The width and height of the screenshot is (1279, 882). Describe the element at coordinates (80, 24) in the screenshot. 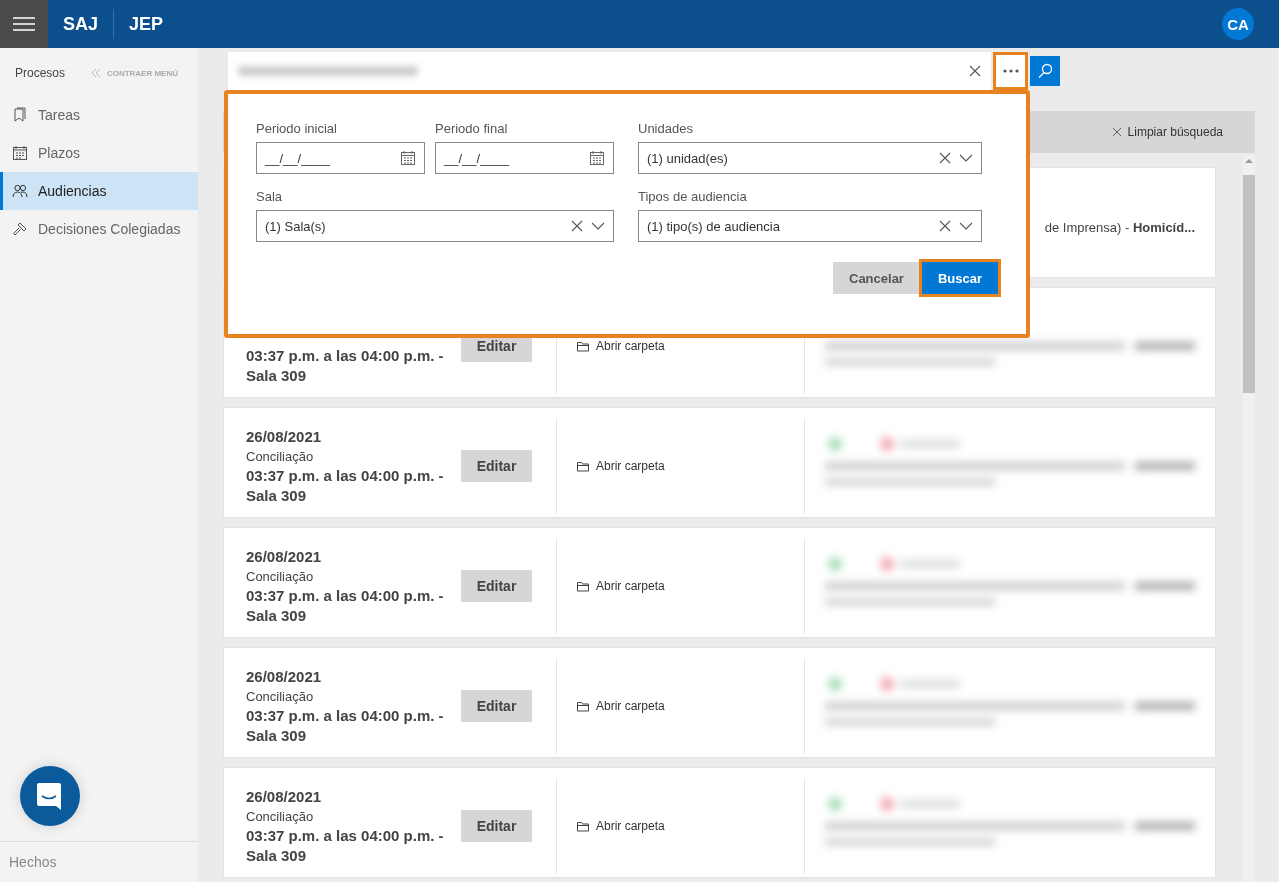

I see `brand-name: SAJ` at that location.